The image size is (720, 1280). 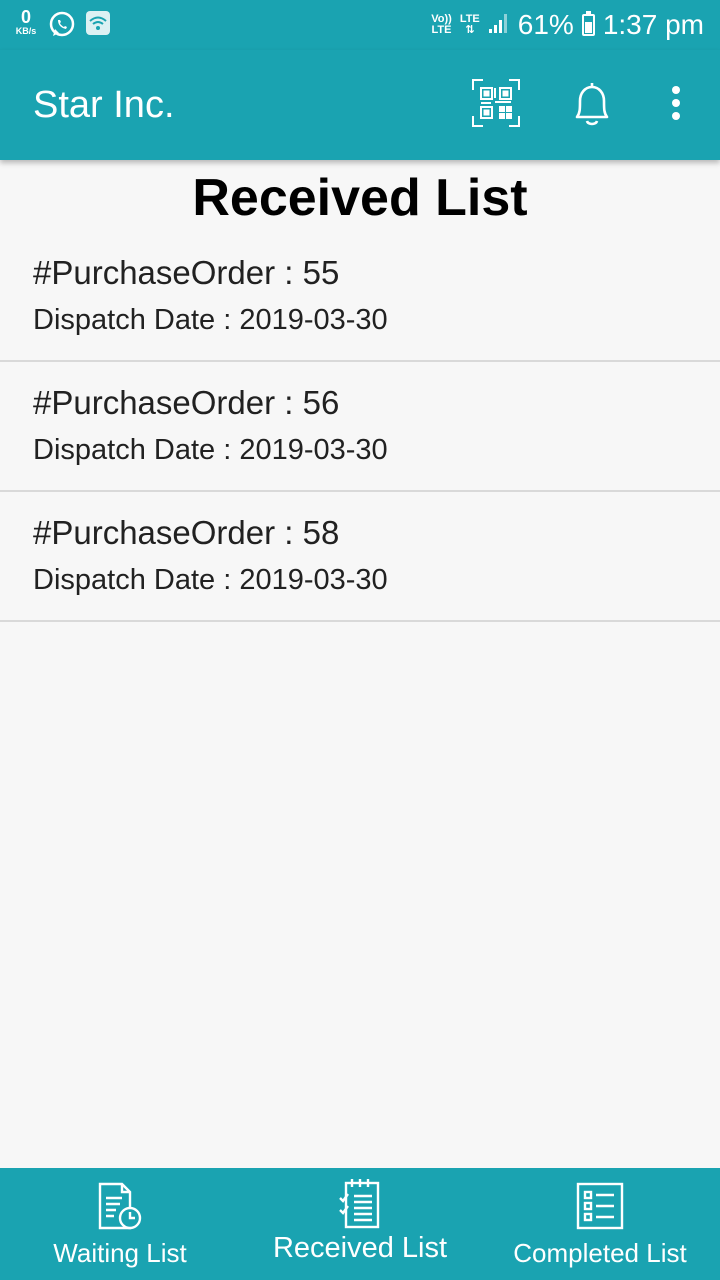 I want to click on signal-icon, so click(x=499, y=25).